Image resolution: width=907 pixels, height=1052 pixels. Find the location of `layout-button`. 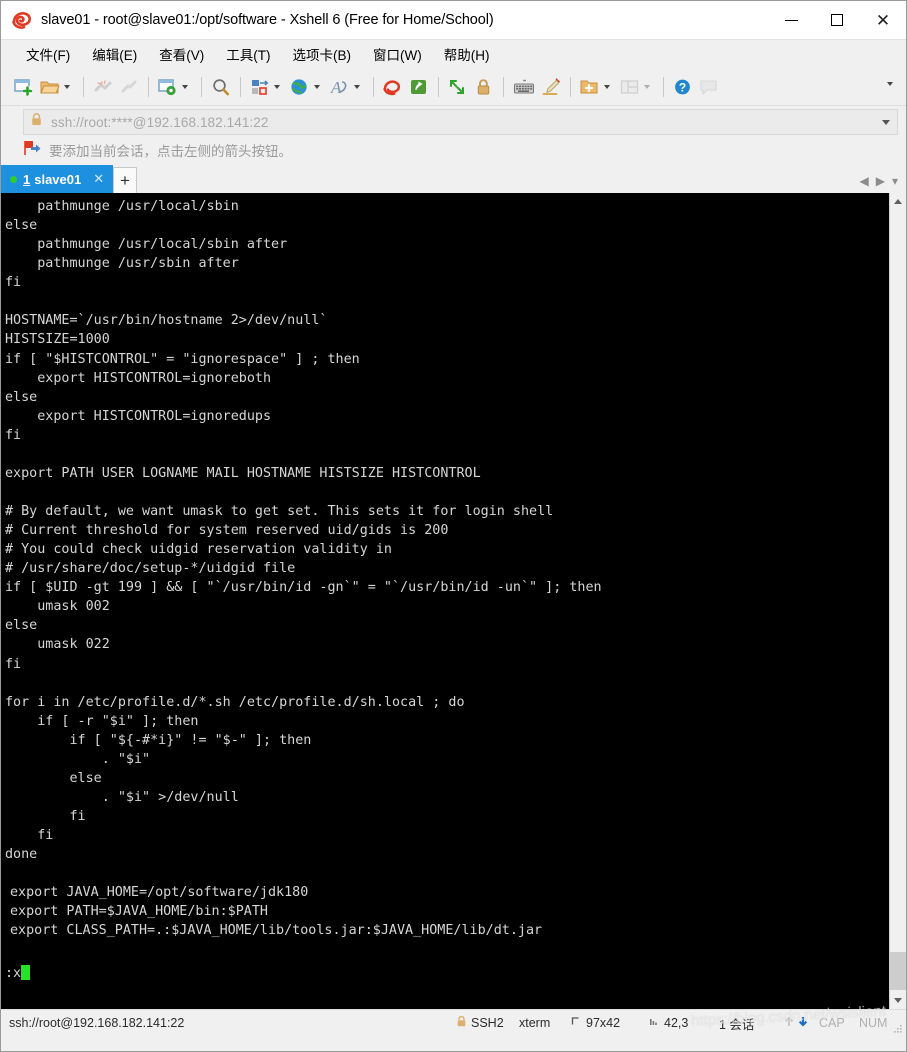

layout-button is located at coordinates (637, 87).